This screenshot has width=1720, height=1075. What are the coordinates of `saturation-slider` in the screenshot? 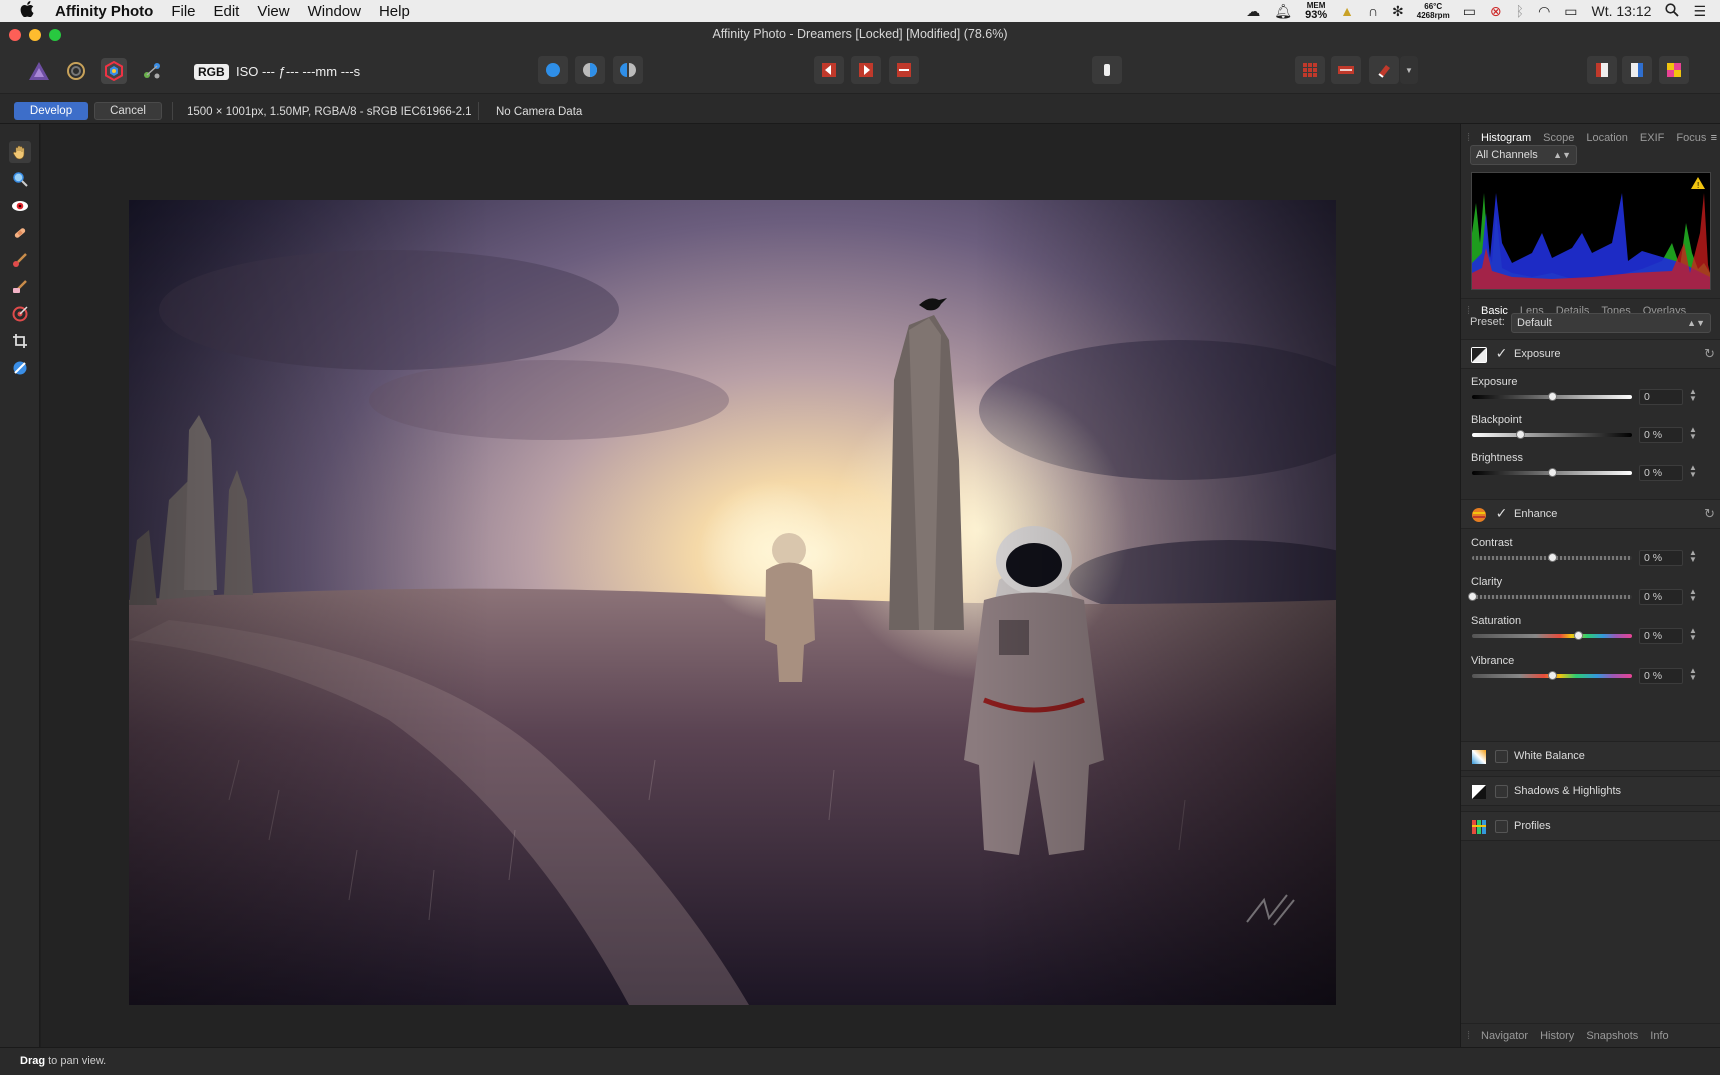 It's located at (1552, 635).